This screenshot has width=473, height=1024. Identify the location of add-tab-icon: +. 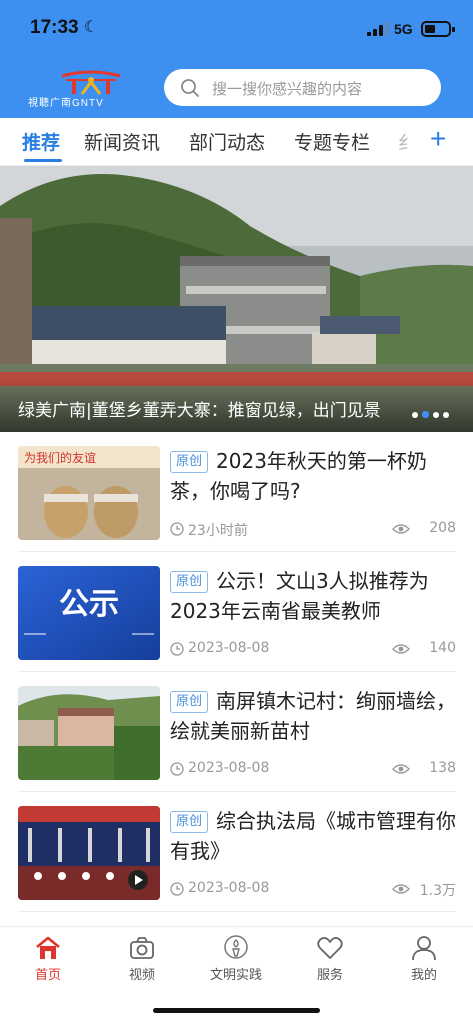
(438, 139).